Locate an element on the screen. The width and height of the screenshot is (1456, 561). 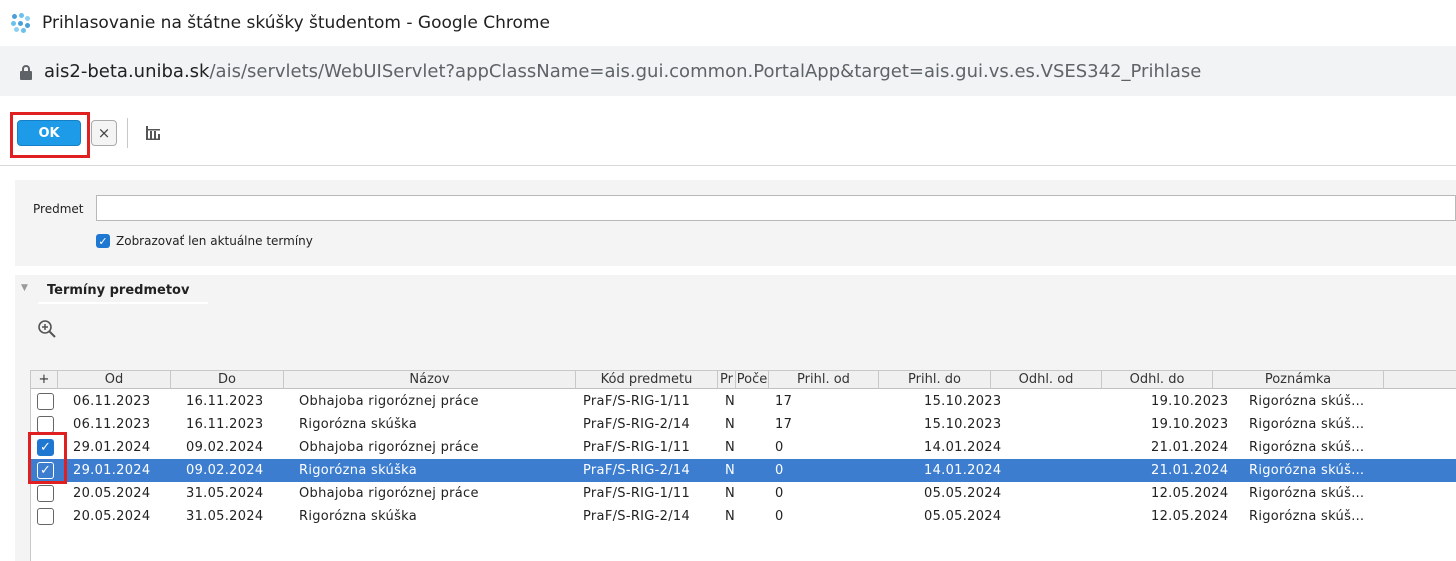
col-header-pr: Pr is located at coordinates (727, 380).